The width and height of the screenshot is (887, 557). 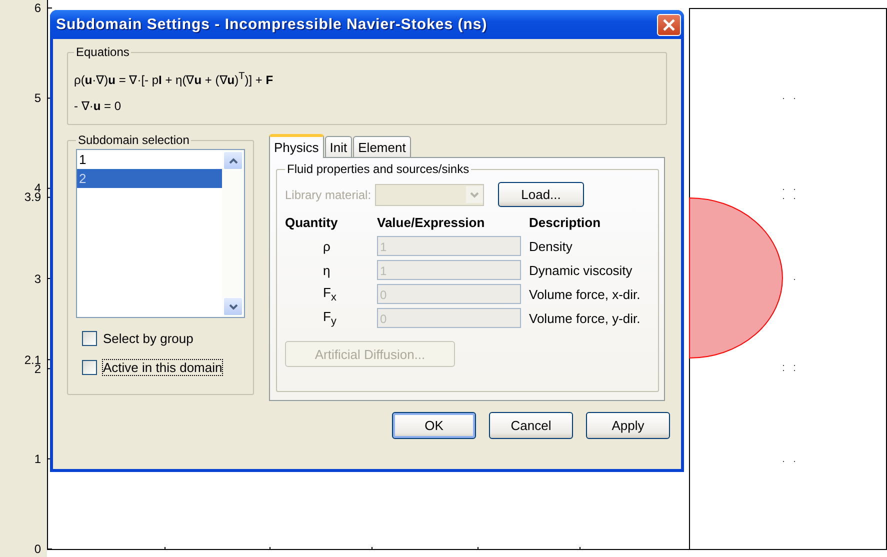 I want to click on description-text: Density, so click(x=551, y=246).